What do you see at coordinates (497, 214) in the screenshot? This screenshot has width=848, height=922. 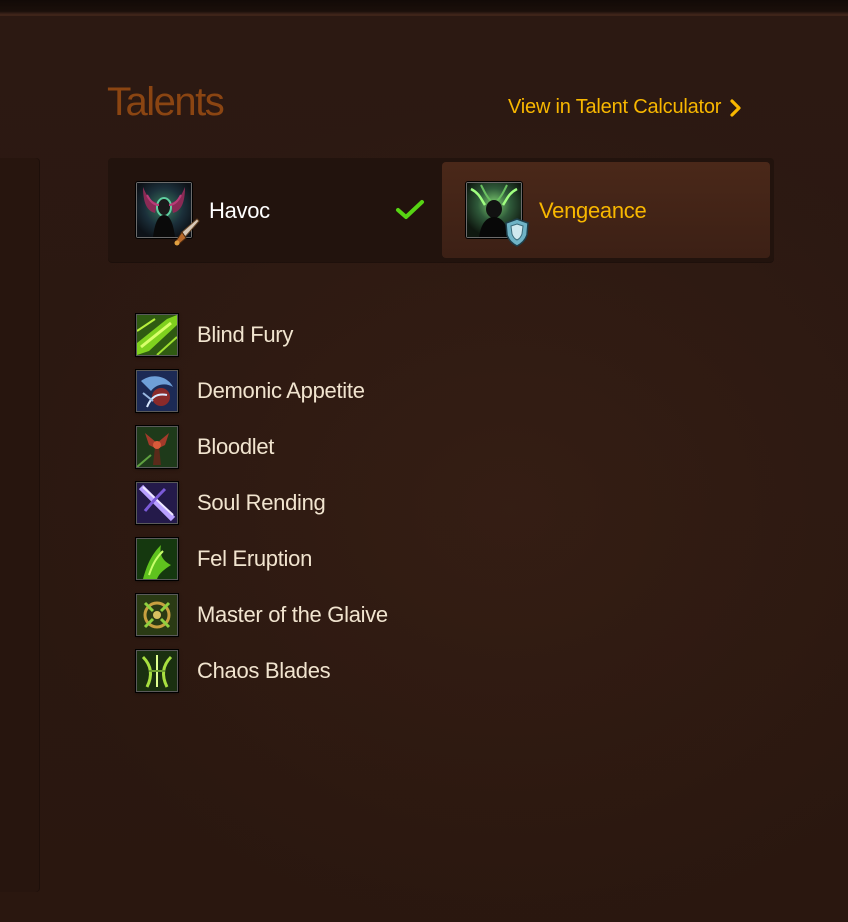 I see `vengeance-spec-icon` at bounding box center [497, 214].